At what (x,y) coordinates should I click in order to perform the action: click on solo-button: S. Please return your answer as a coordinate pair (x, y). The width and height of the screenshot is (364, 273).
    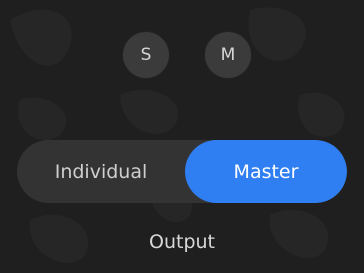
    Looking at the image, I should click on (146, 55).